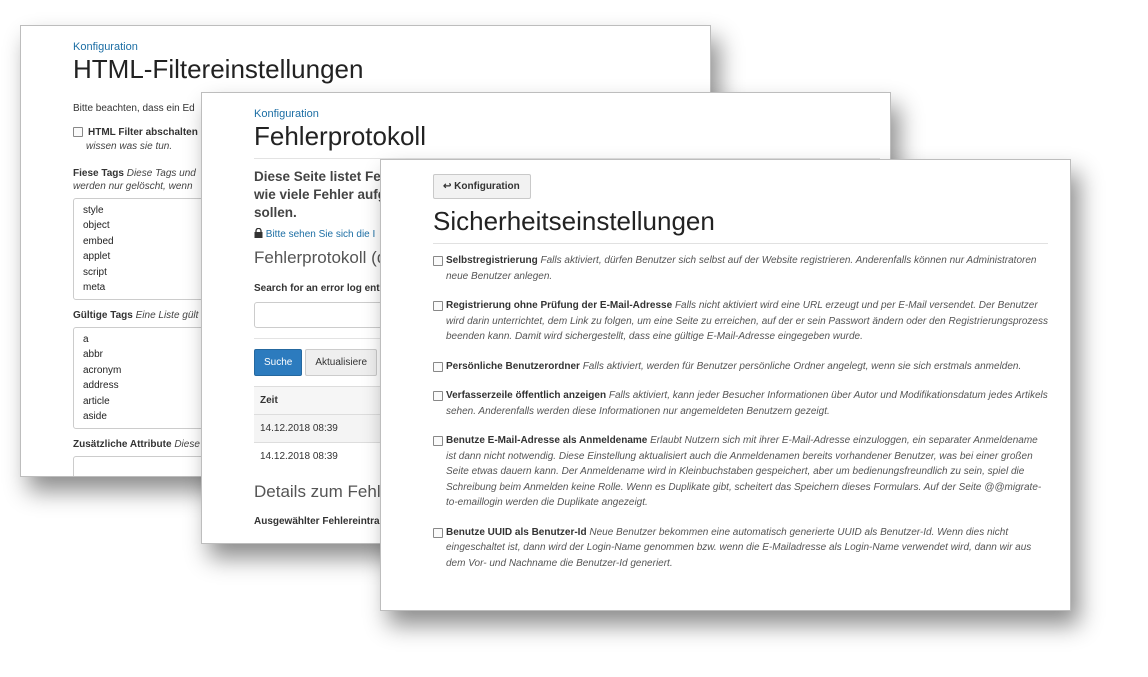 The image size is (1148, 677). Describe the element at coordinates (218, 69) in the screenshot. I see `page-title: HTML-Filtereinstellungen` at that location.